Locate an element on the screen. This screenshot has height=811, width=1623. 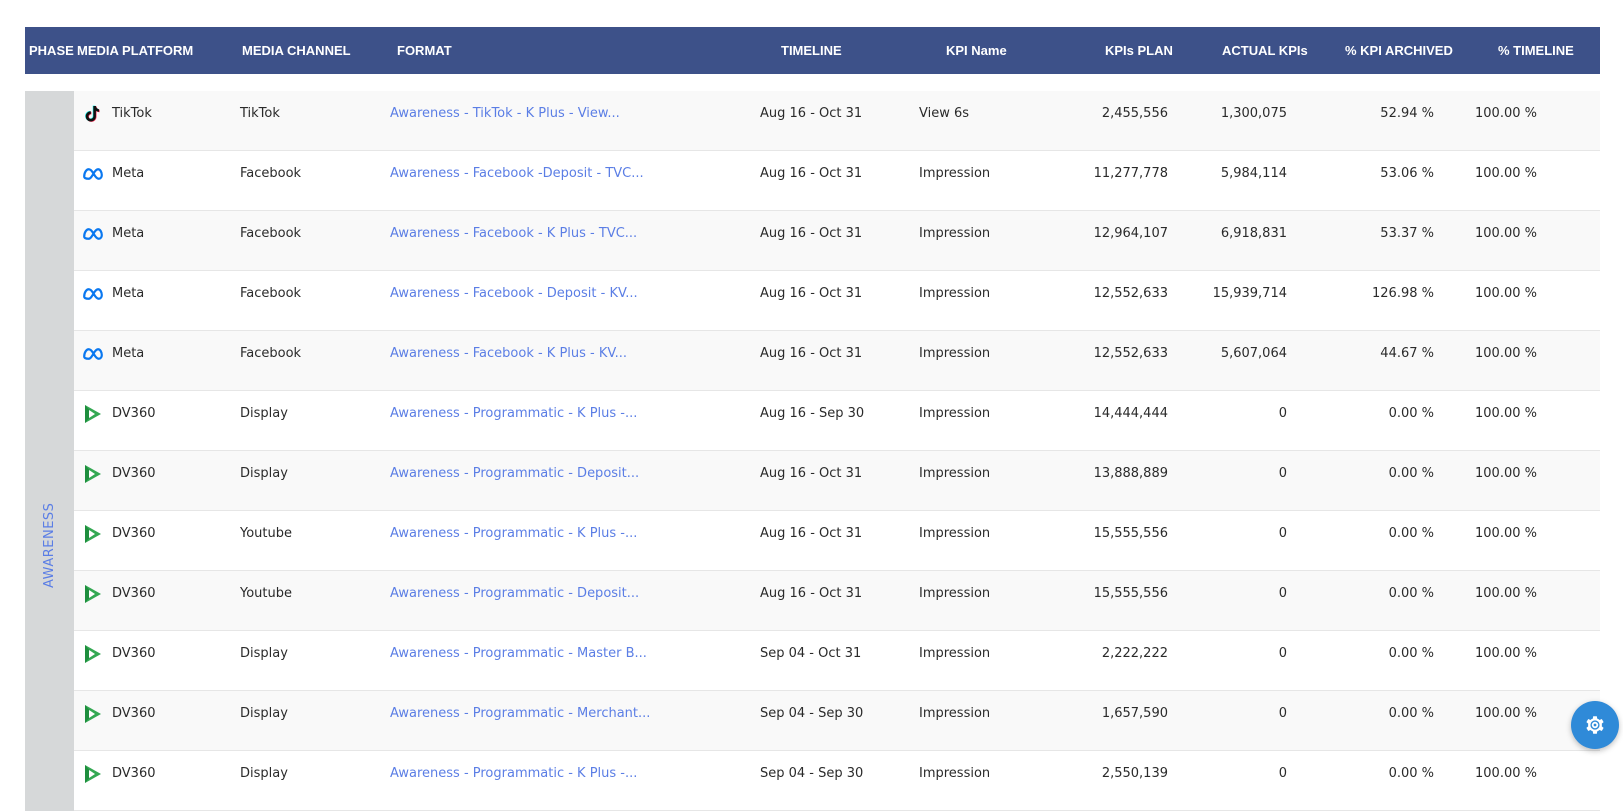
col-timeline: TIMELINE is located at coordinates (811, 50).